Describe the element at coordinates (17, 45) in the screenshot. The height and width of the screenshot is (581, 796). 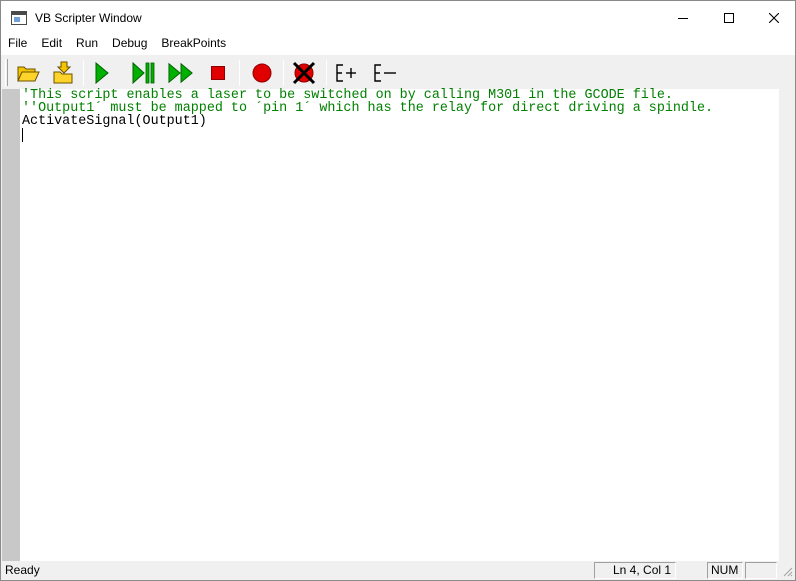
I see `menu-file: File` at that location.